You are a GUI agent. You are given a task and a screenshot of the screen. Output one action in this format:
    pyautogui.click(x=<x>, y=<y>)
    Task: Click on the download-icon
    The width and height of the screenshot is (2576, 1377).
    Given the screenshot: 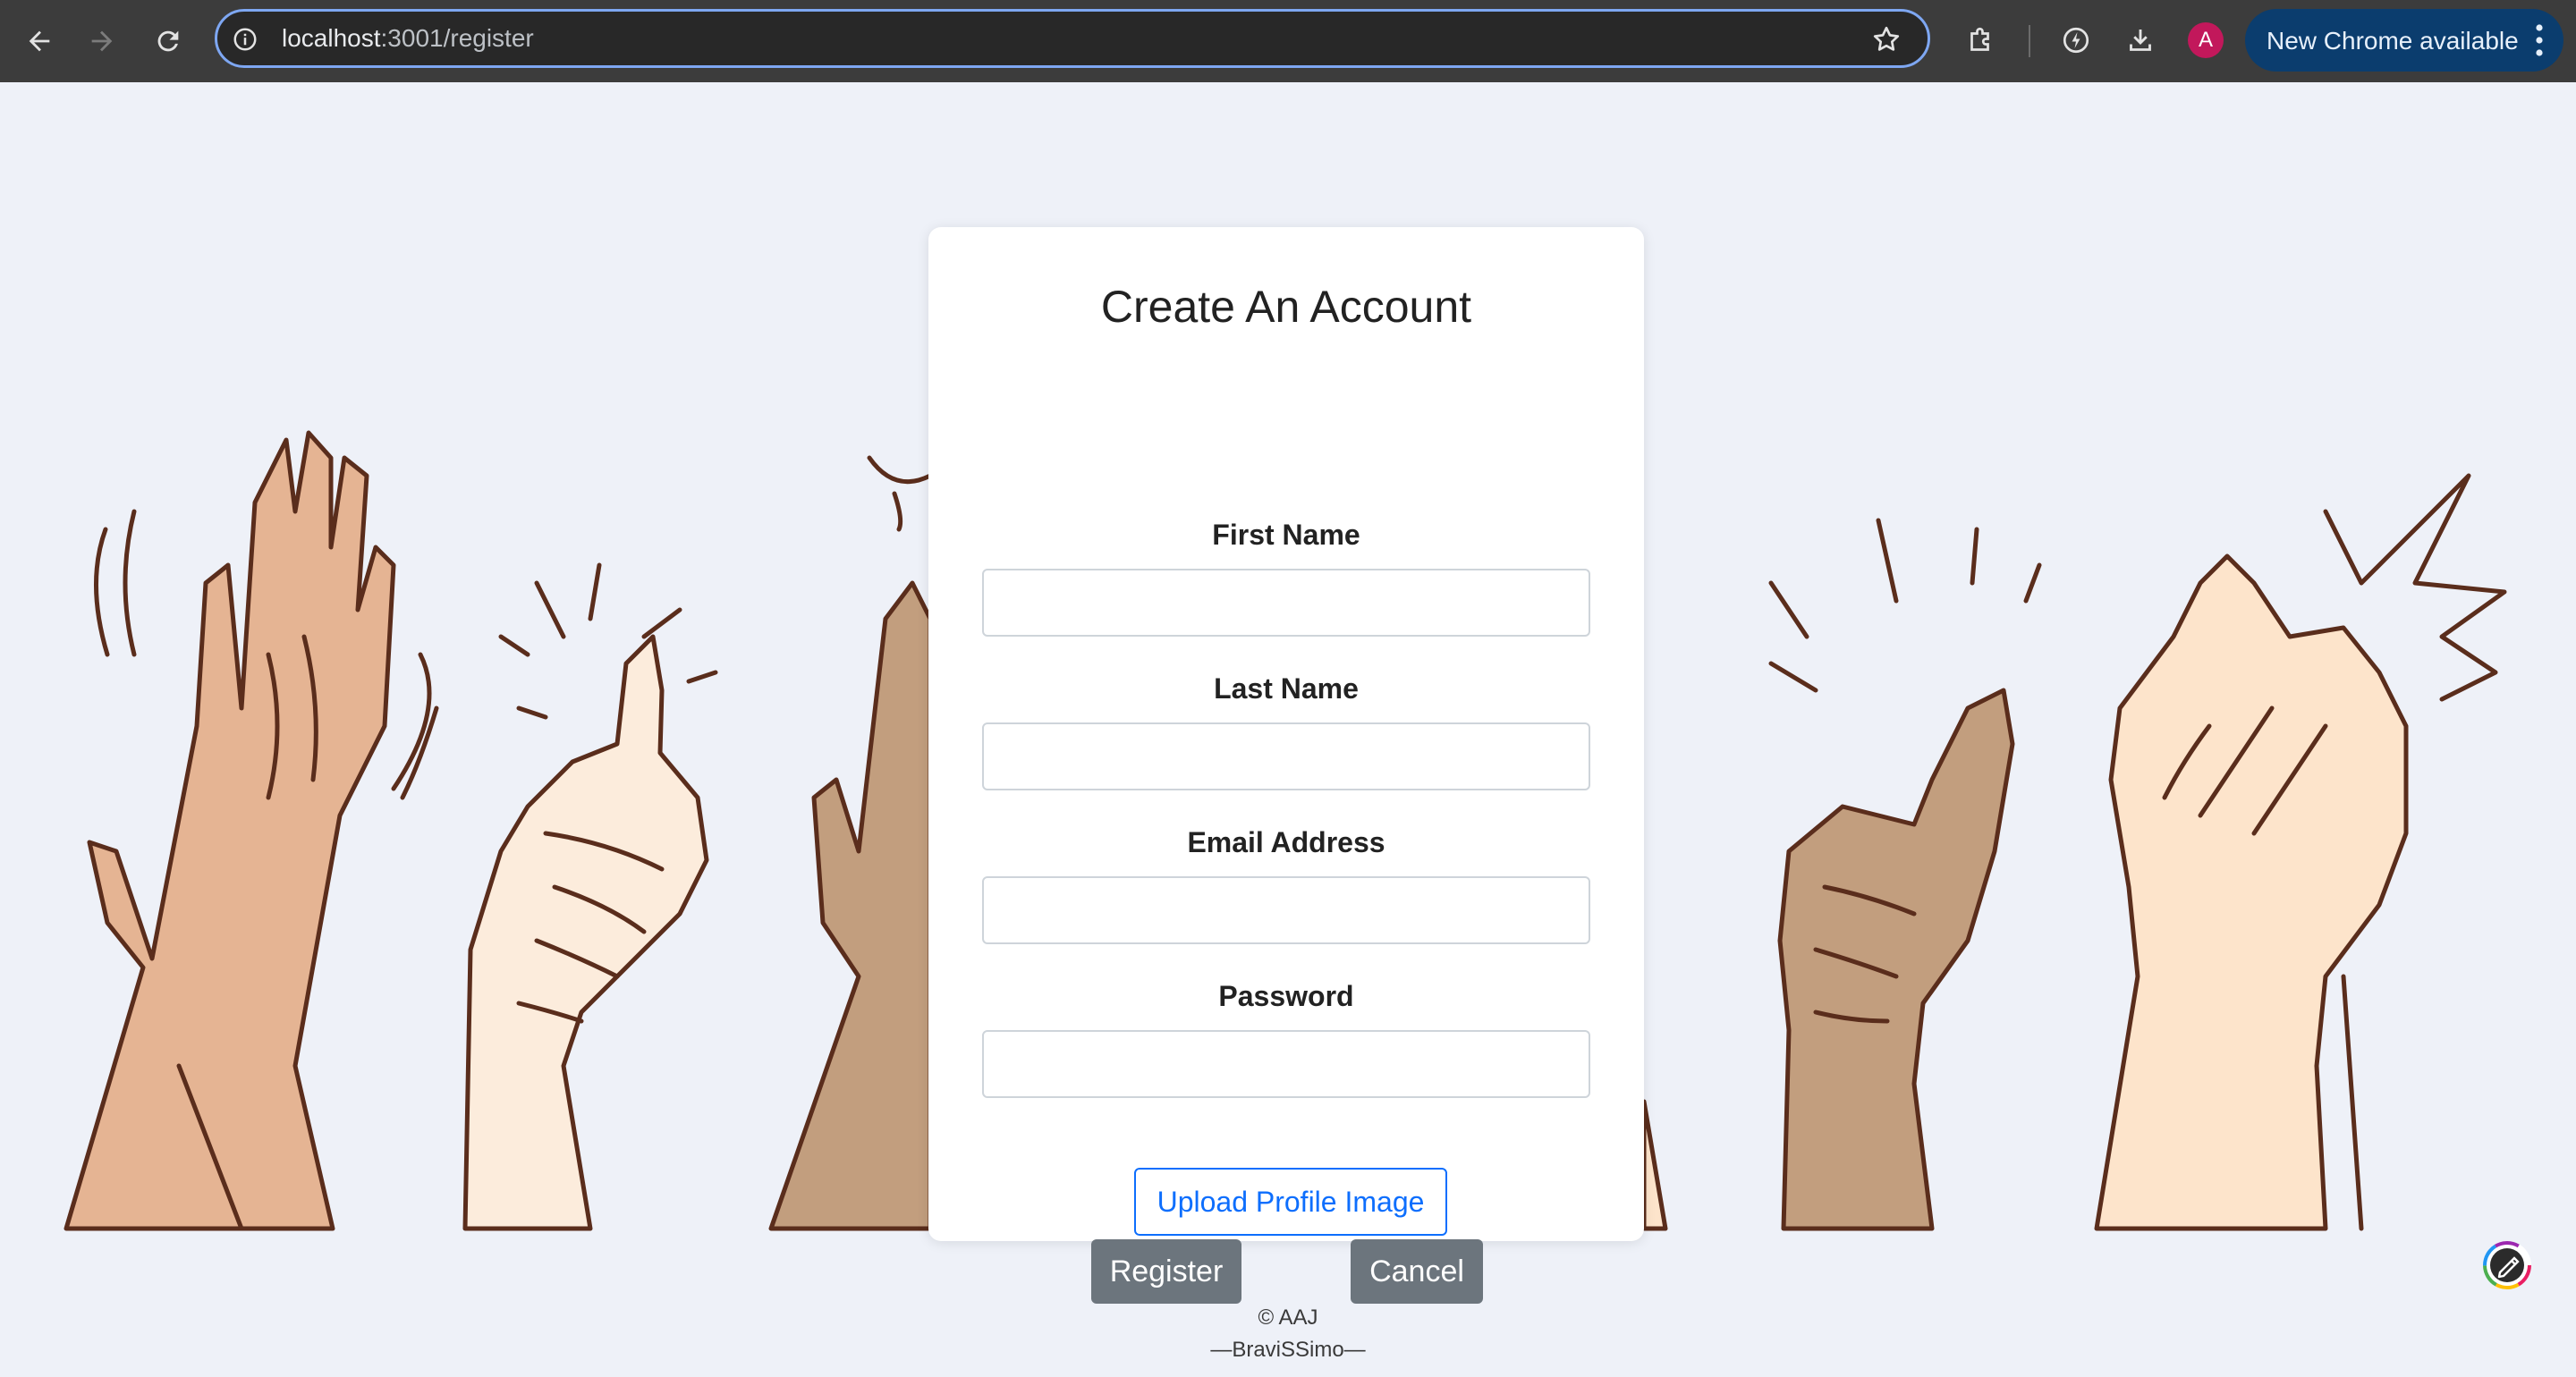 What is the action you would take?
    pyautogui.click(x=2140, y=40)
    